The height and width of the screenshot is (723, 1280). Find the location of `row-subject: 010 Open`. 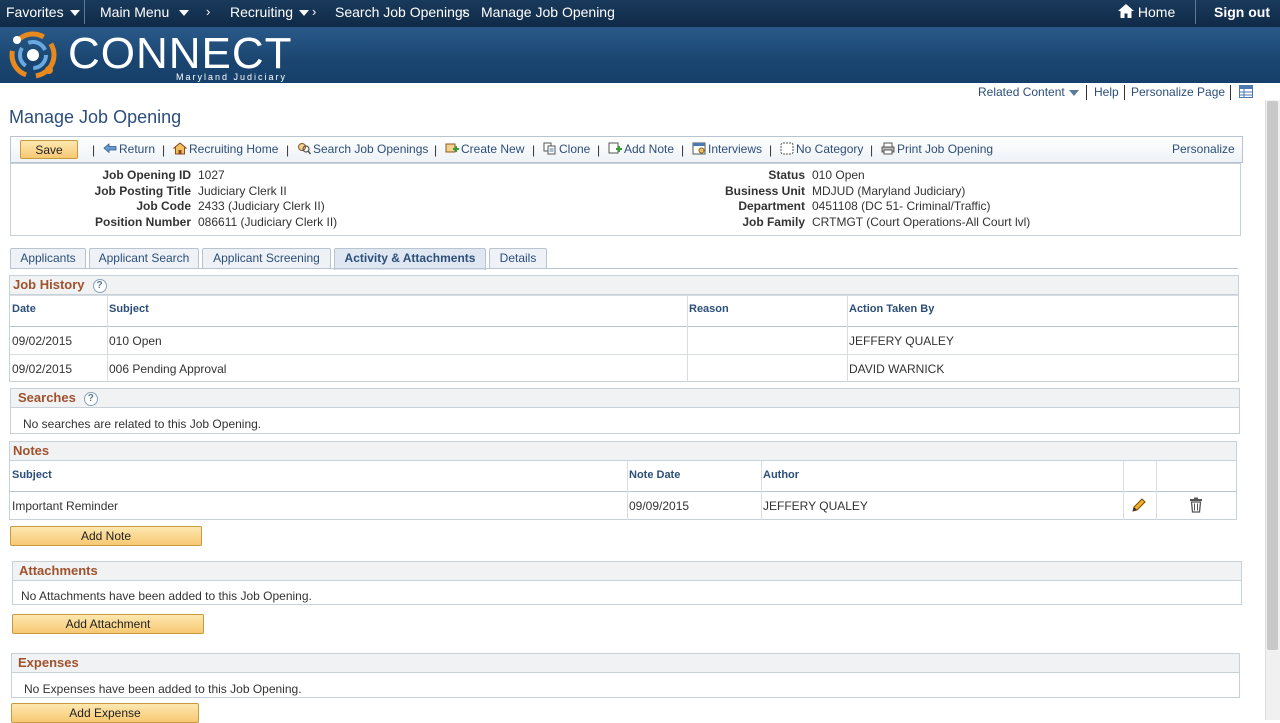

row-subject: 010 Open is located at coordinates (135, 341).